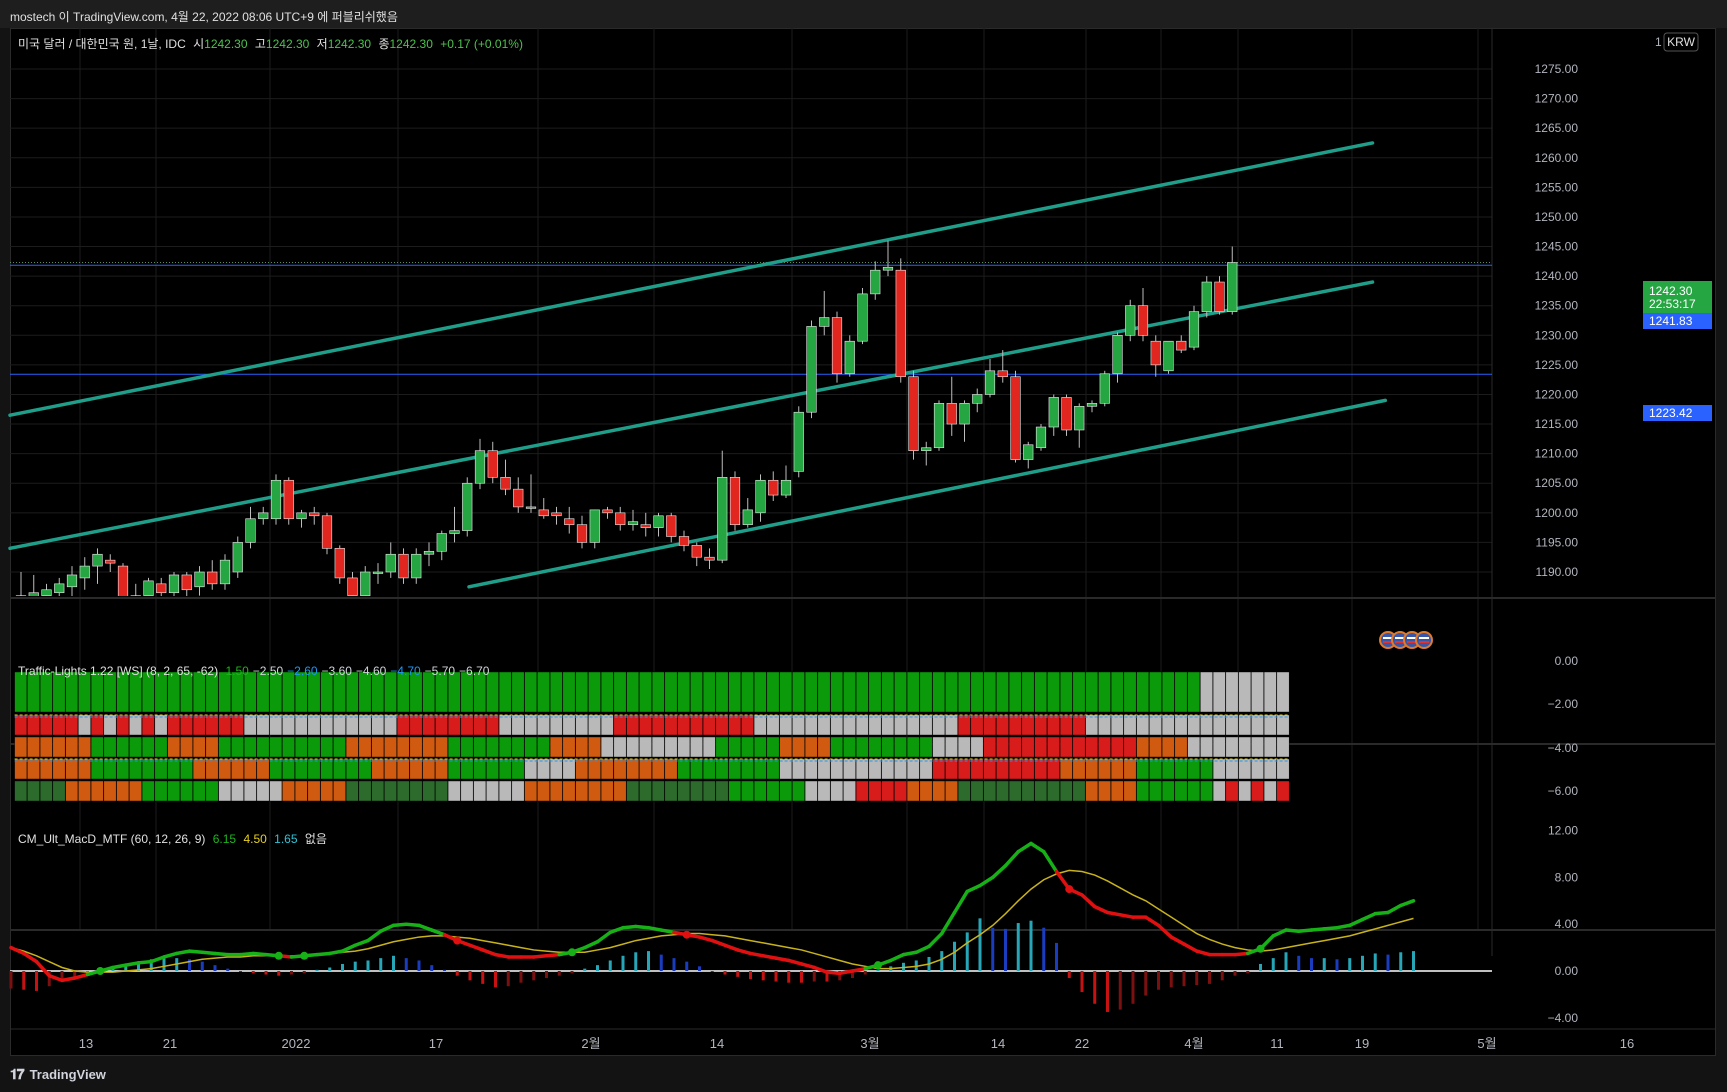 The height and width of the screenshot is (1092, 1727). Describe the element at coordinates (1658, 42) in the screenshot. I see `price-axis-label-partial: 1` at that location.